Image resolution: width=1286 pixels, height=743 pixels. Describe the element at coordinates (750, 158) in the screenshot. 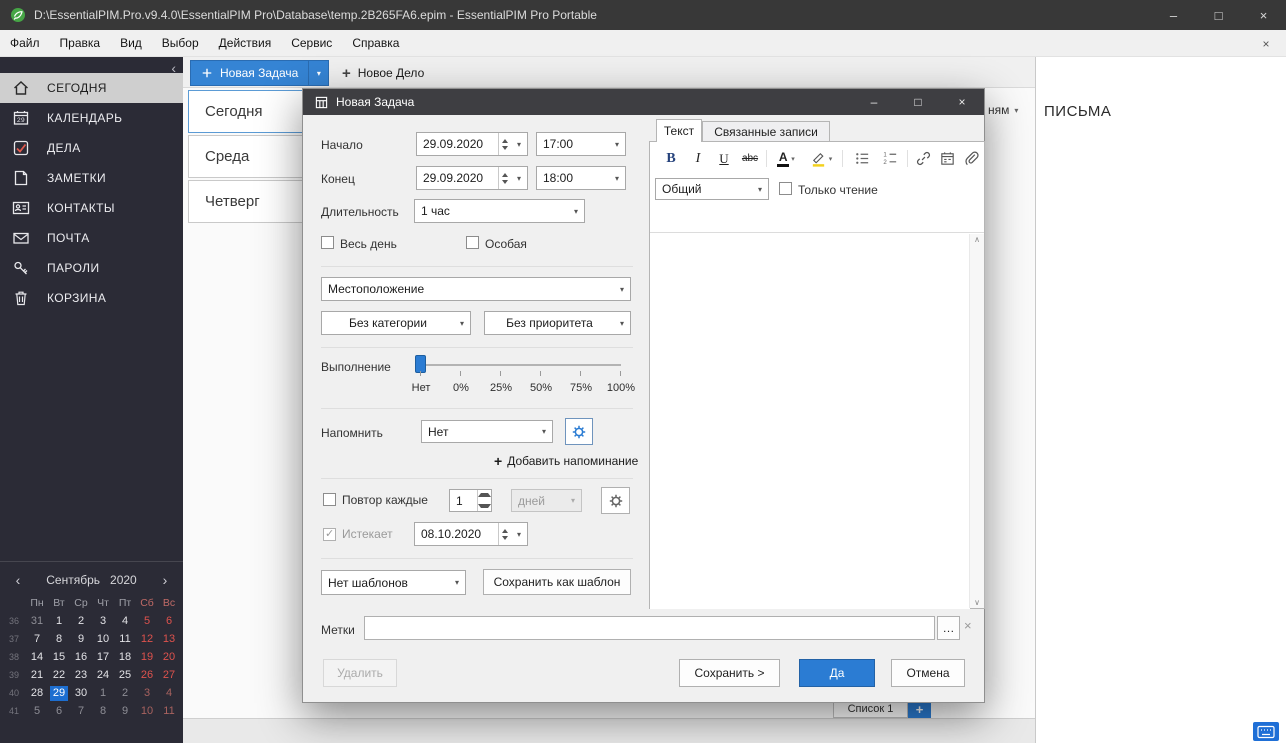

I see `strikethrough-button: abc` at that location.